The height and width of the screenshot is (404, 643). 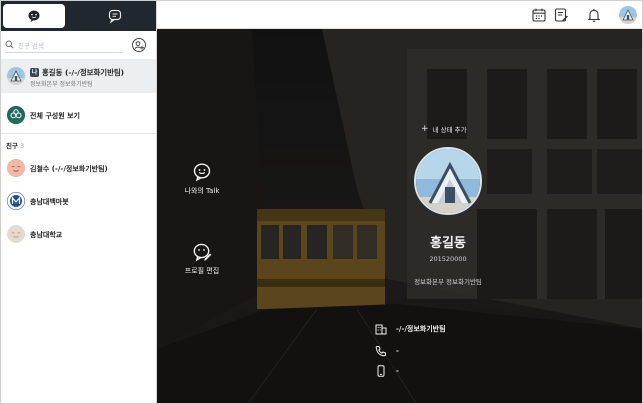 What do you see at coordinates (78, 133) in the screenshot?
I see `divider` at bounding box center [78, 133].